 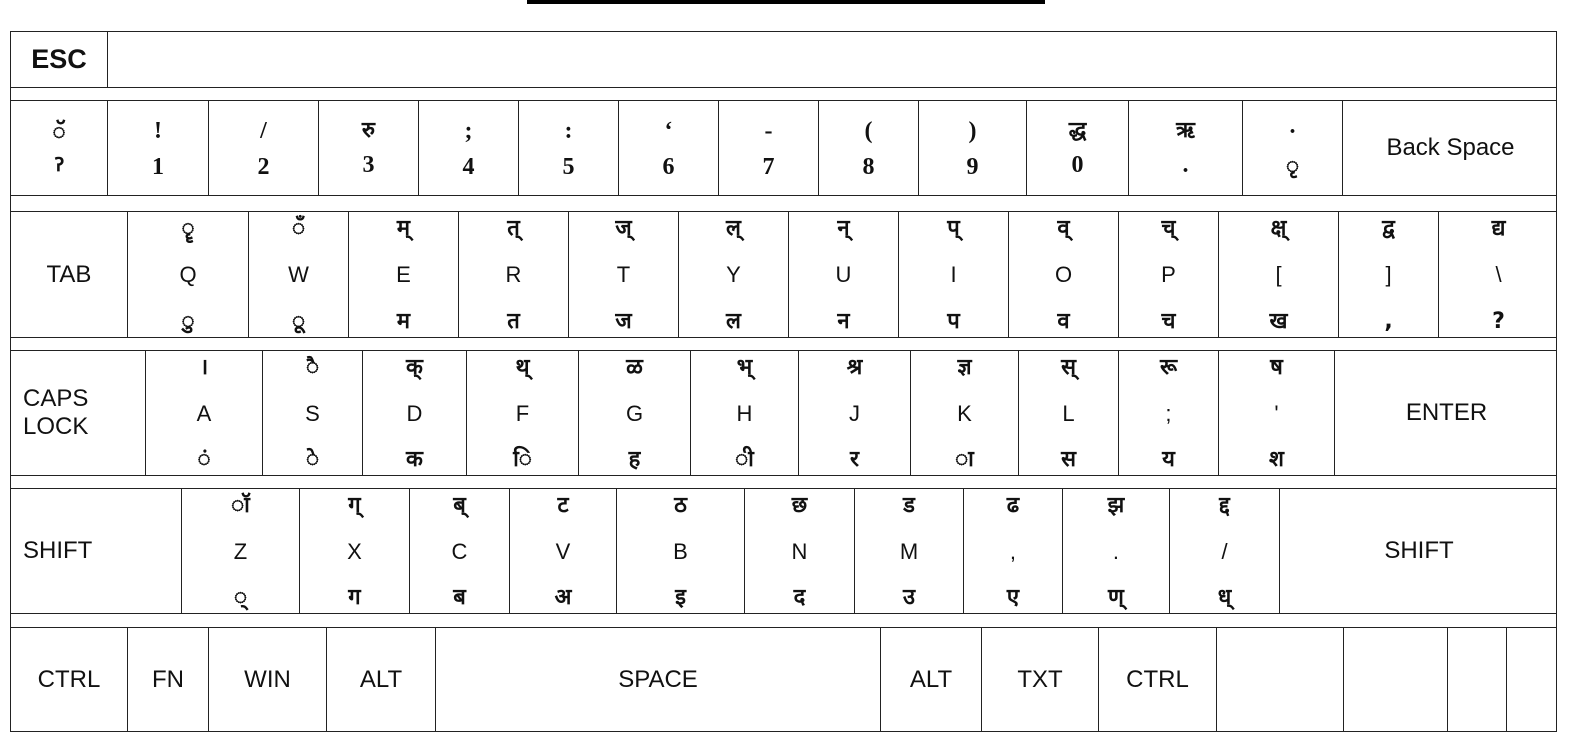 I want to click on key-top-glyph: ळ, so click(x=634, y=367).